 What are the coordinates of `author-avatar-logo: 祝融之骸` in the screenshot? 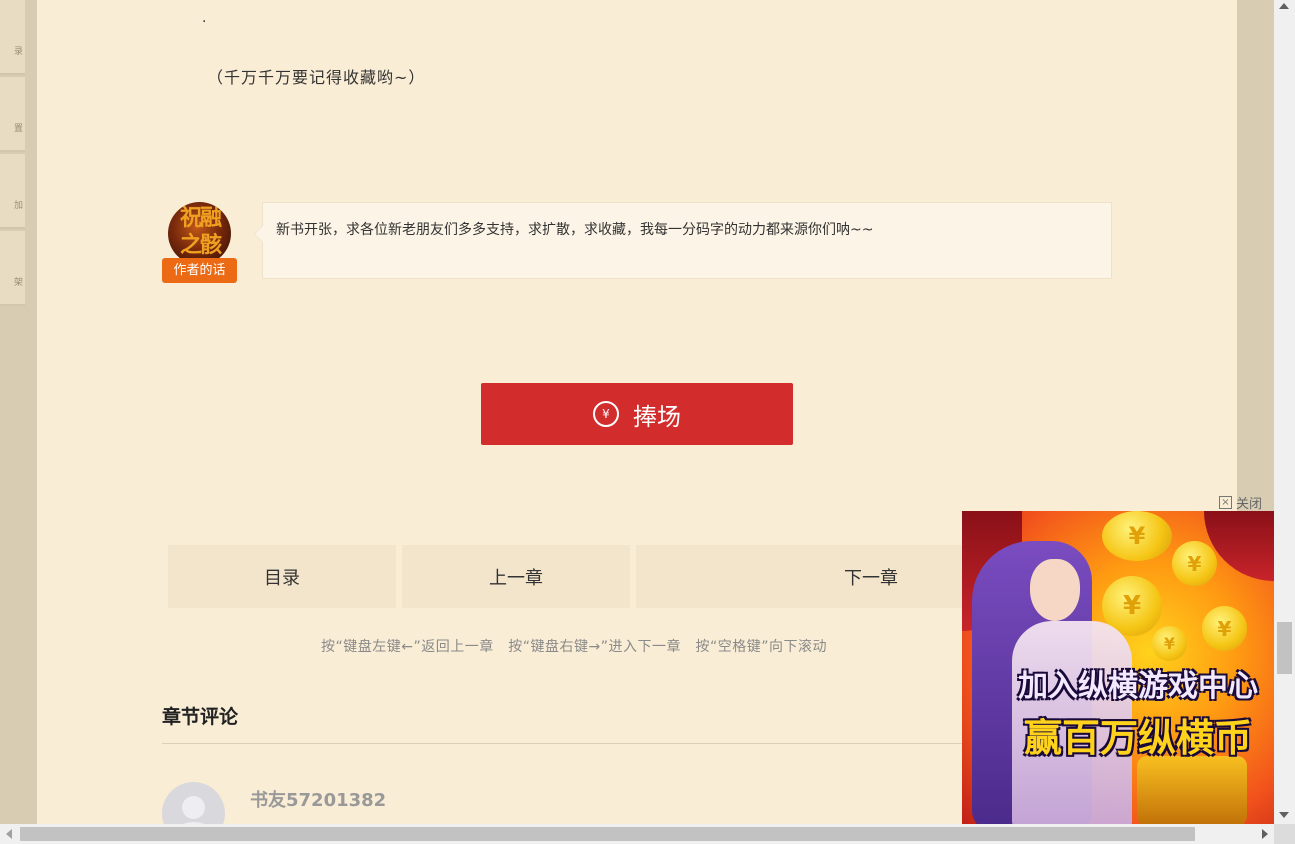 It's located at (200, 232).